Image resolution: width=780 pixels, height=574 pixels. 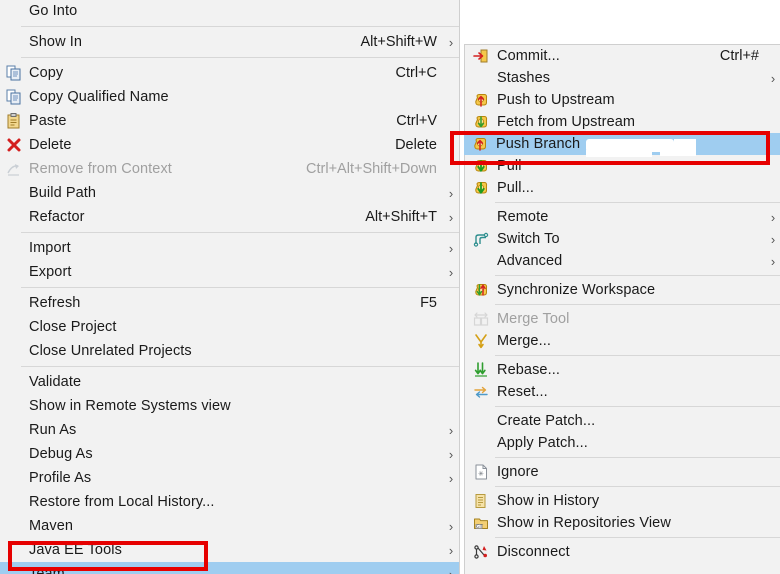 I want to click on menu-item-show-in-remote-systems-view: Show in Remote Systems view, so click(x=229, y=406).